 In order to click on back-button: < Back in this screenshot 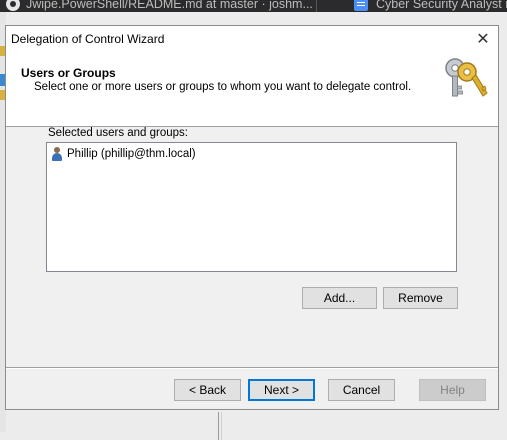, I will do `click(207, 390)`.